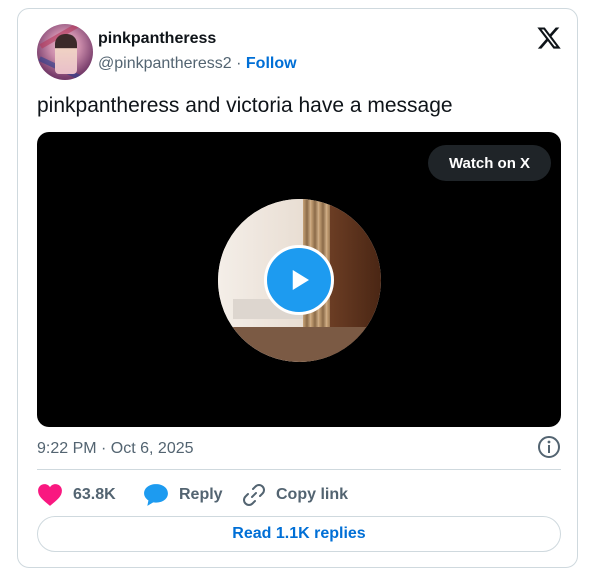 Image resolution: width=597 pixels, height=574 pixels. Describe the element at coordinates (165, 63) in the screenshot. I see `author-handle: @pinkpantheress2` at that location.